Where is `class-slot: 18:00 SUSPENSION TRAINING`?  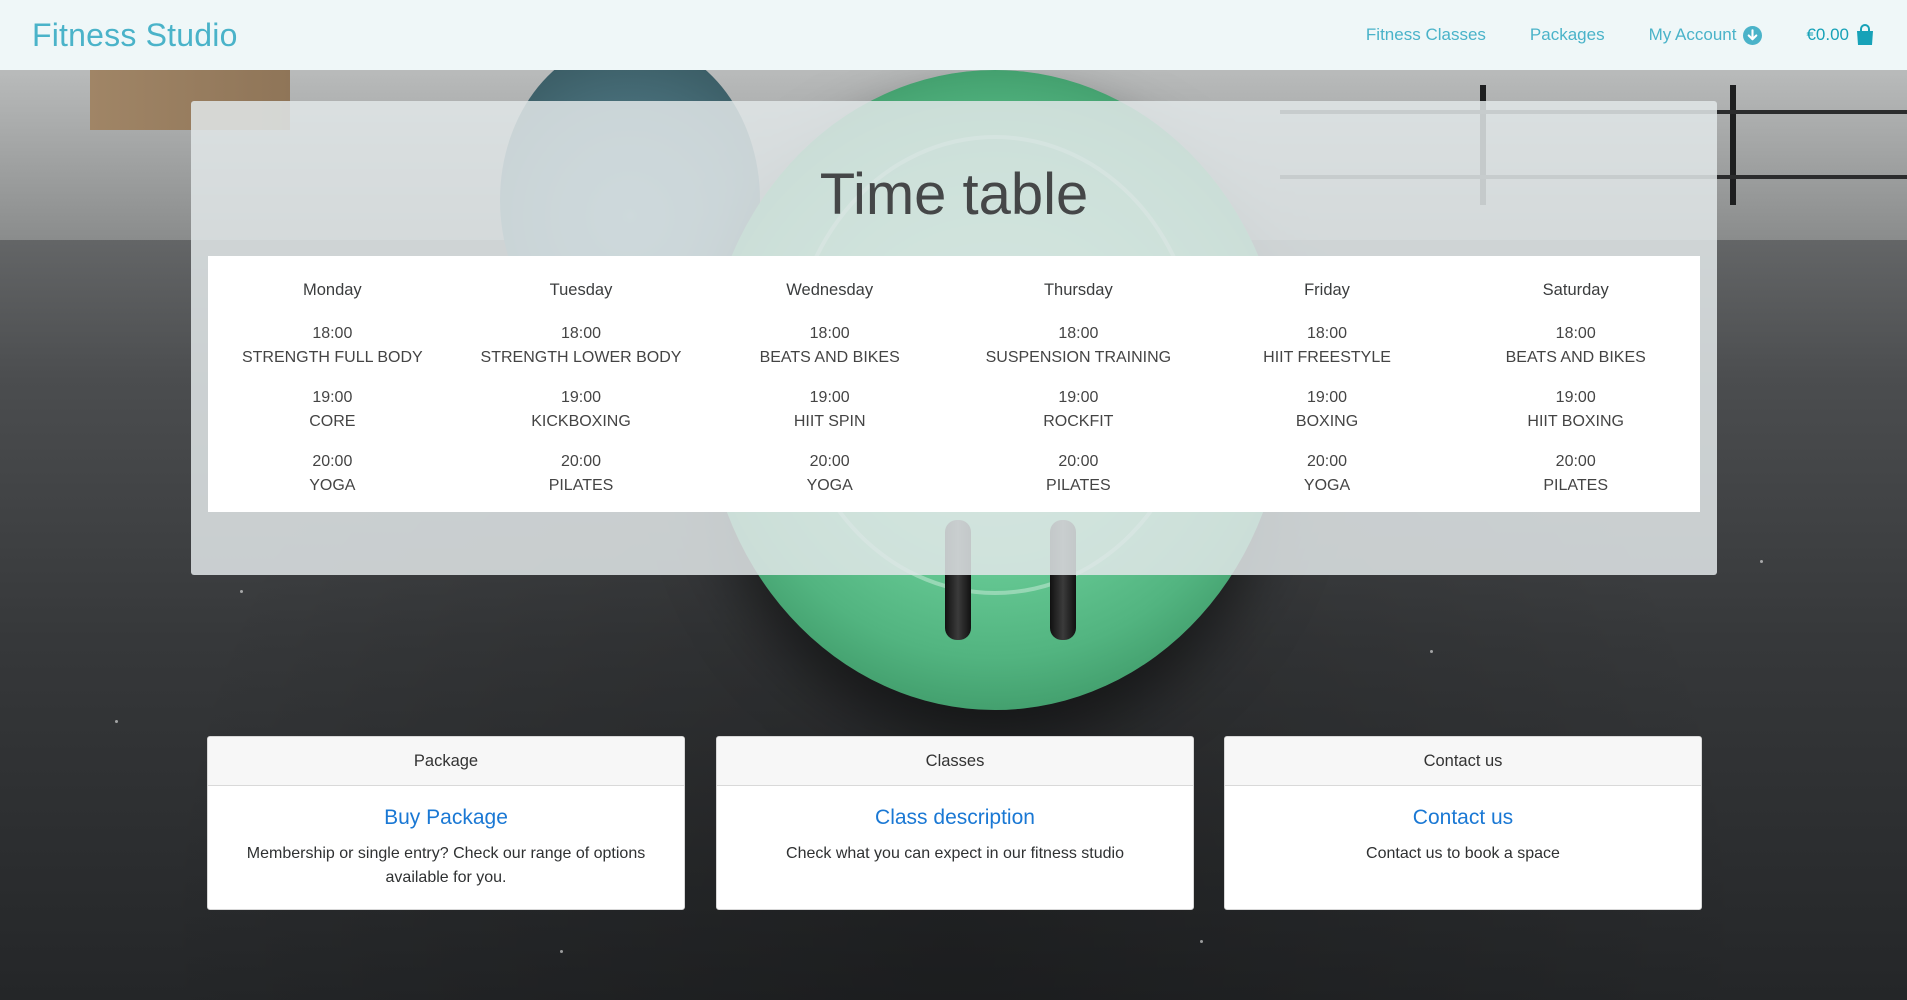
class-slot: 18:00 SUSPENSION TRAINING is located at coordinates (1078, 354).